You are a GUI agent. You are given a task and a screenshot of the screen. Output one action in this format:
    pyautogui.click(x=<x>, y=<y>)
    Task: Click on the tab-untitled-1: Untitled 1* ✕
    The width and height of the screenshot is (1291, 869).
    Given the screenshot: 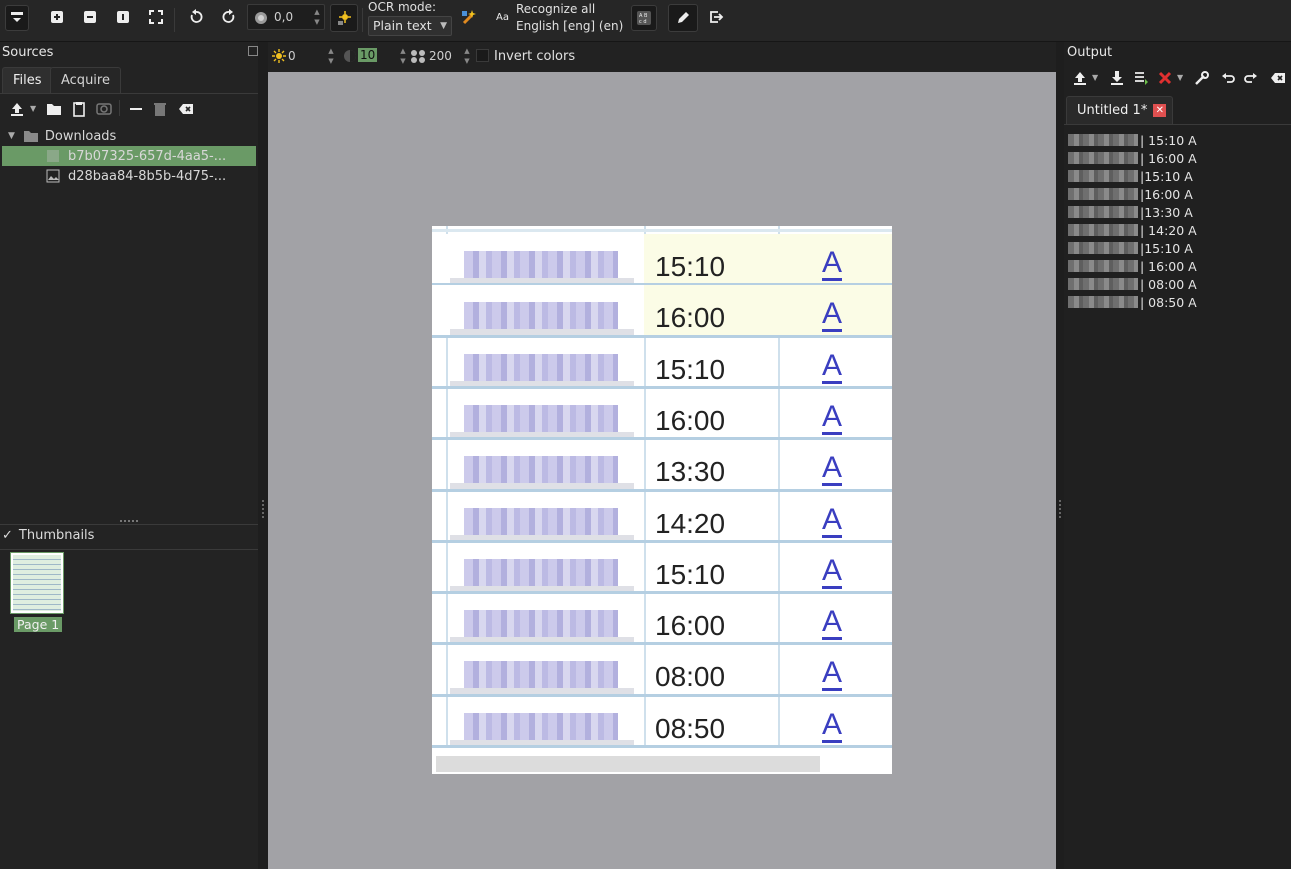 What is the action you would take?
    pyautogui.click(x=1120, y=110)
    